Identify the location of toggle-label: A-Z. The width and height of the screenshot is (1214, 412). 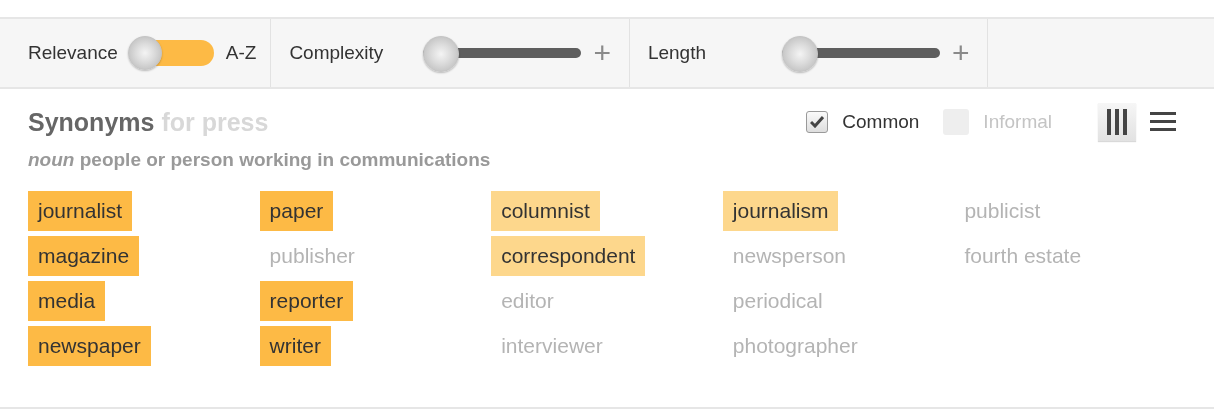
(241, 53).